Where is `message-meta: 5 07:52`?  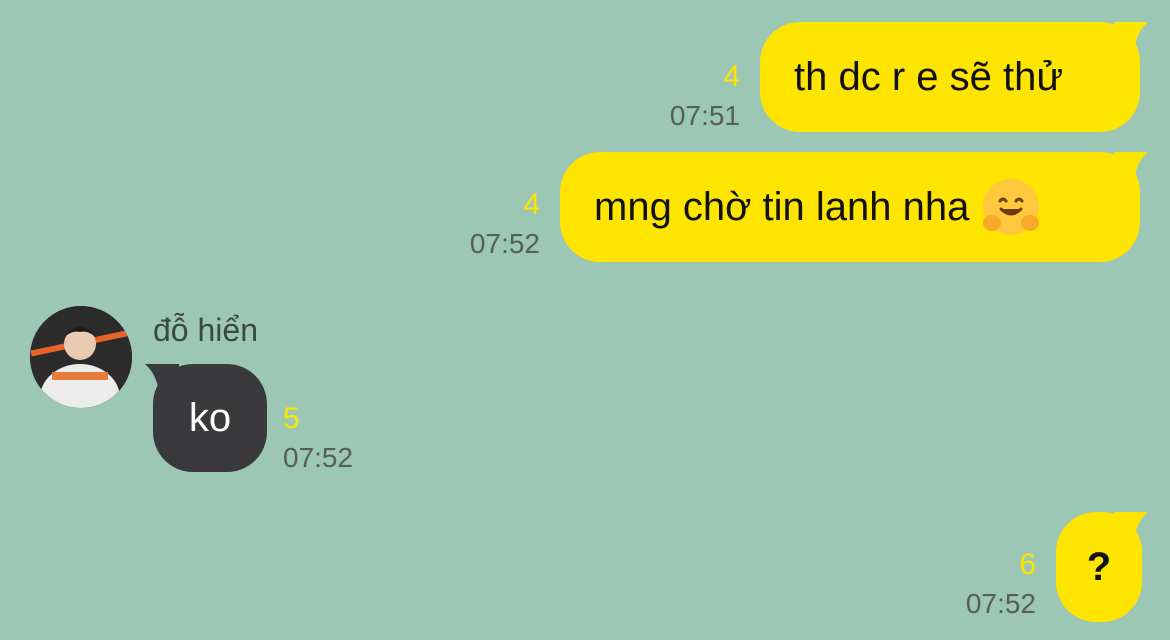 message-meta: 5 07:52 is located at coordinates (318, 438).